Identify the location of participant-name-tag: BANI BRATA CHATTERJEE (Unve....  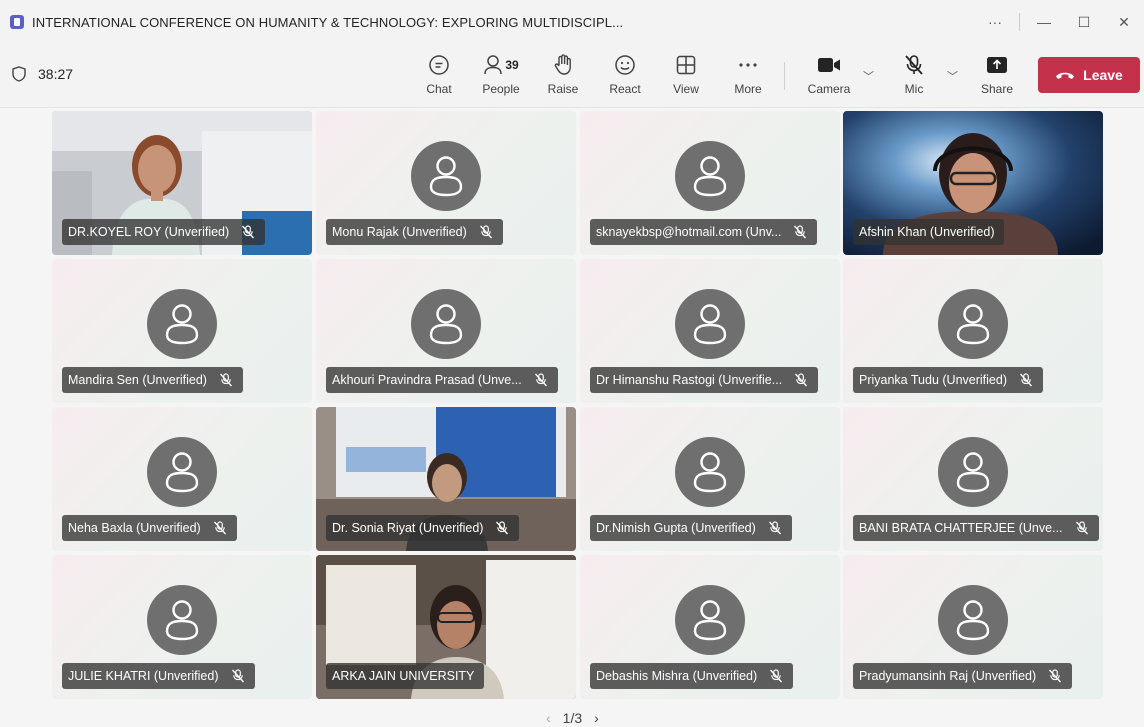
(976, 528).